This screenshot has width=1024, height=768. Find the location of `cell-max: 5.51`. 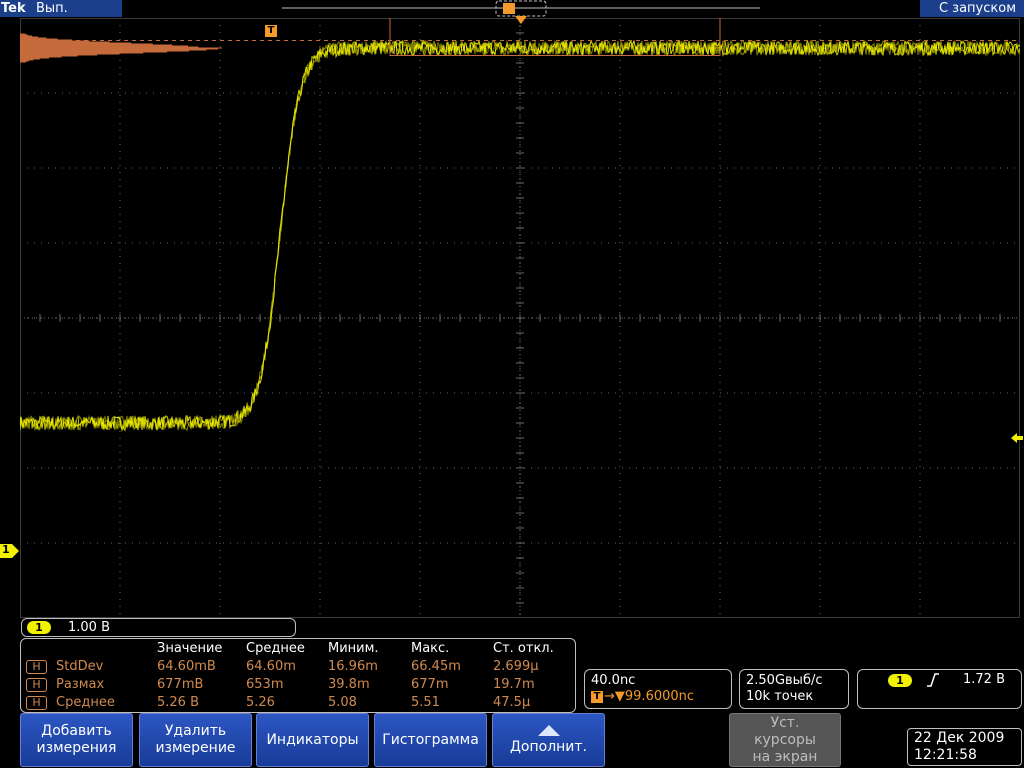

cell-max: 5.51 is located at coordinates (425, 702).